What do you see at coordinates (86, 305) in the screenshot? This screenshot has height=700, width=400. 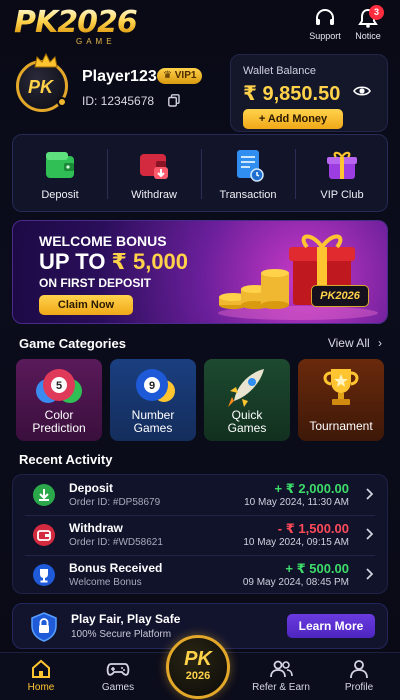 I see `claim-now-button: Claim Now` at bounding box center [86, 305].